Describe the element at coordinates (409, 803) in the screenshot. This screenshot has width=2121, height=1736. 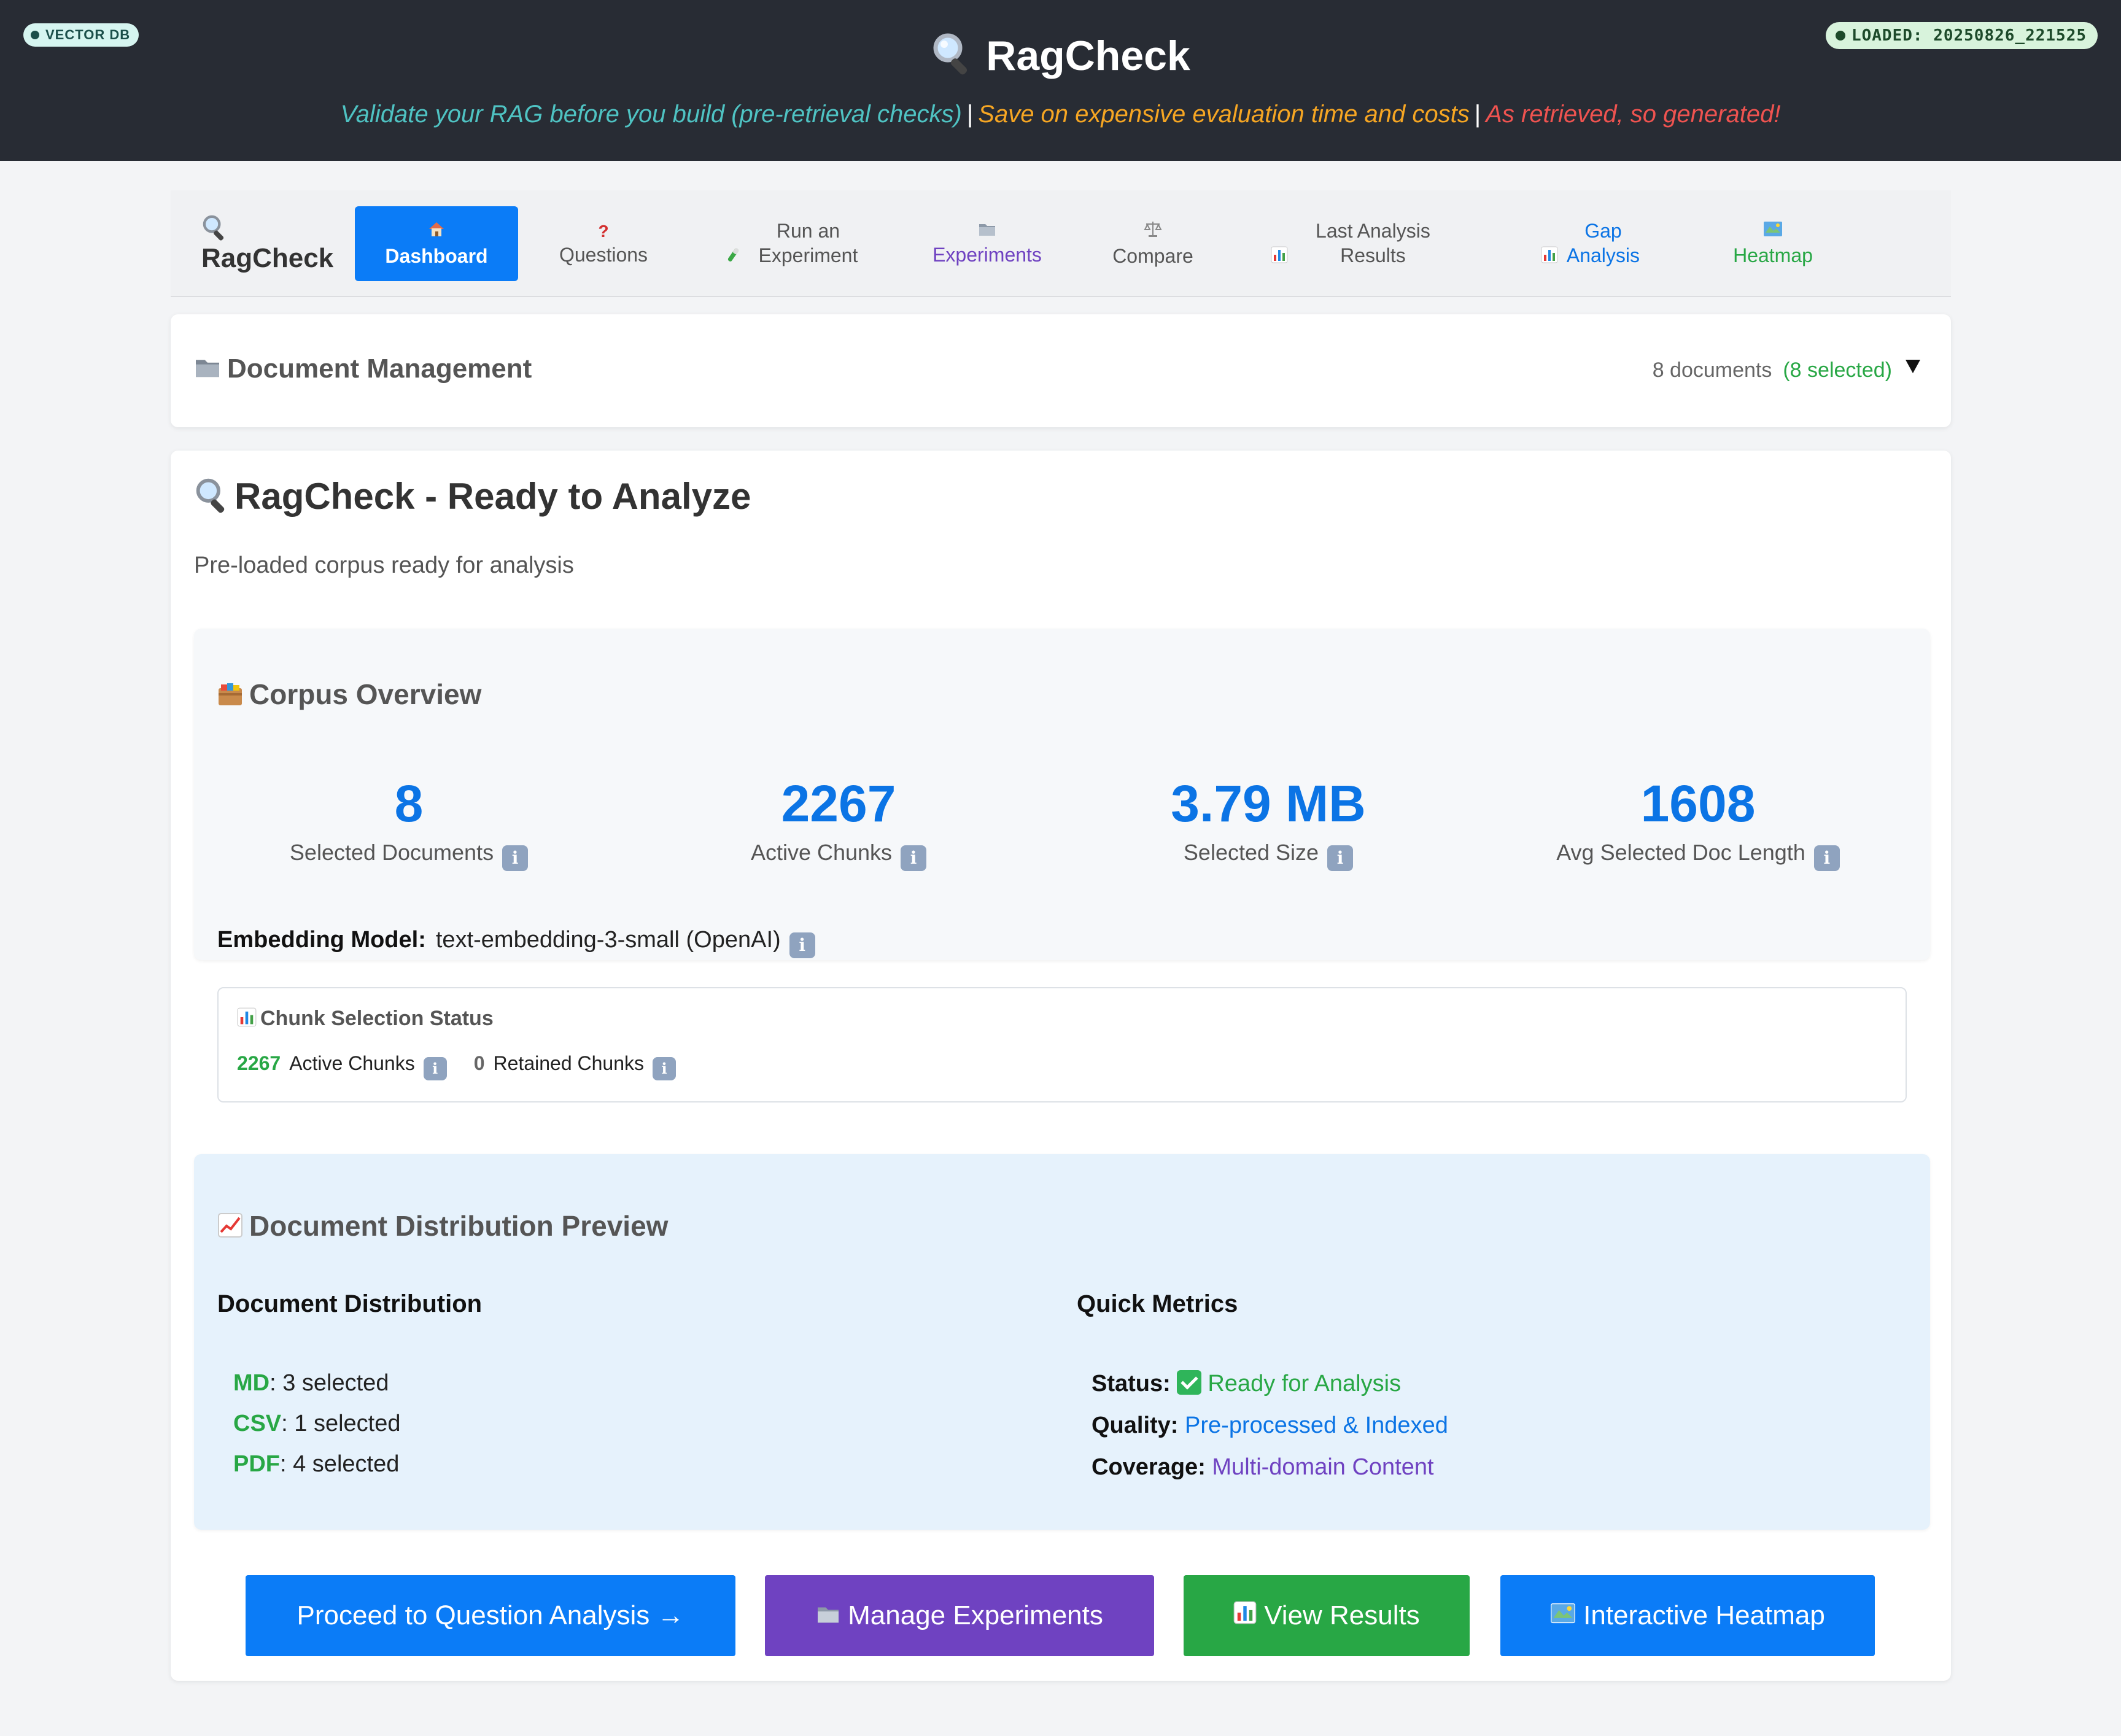
I see `stat-value: 8` at that location.